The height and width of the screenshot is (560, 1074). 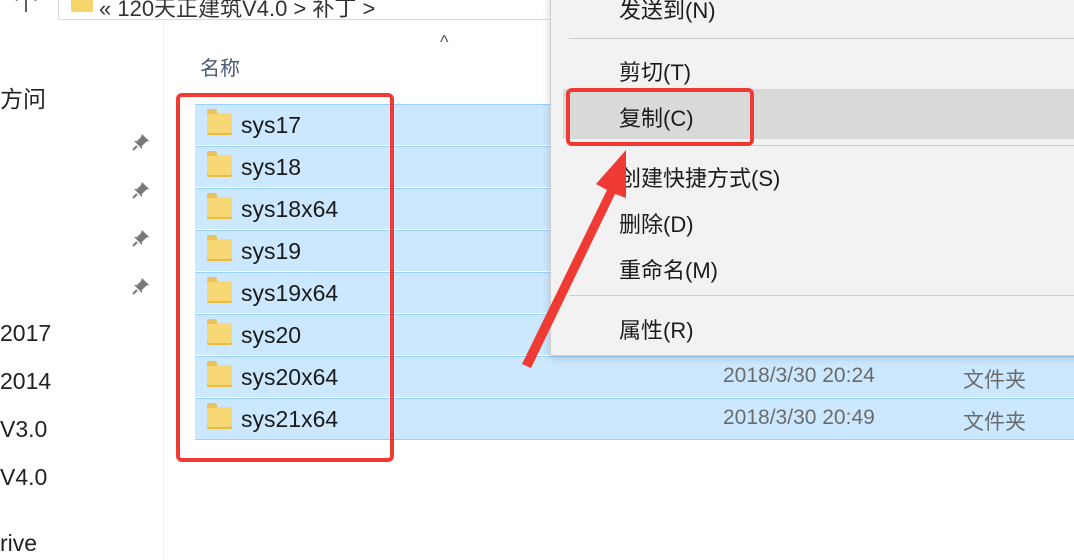 I want to click on chevron-up-icon: ^, so click(x=444, y=42).